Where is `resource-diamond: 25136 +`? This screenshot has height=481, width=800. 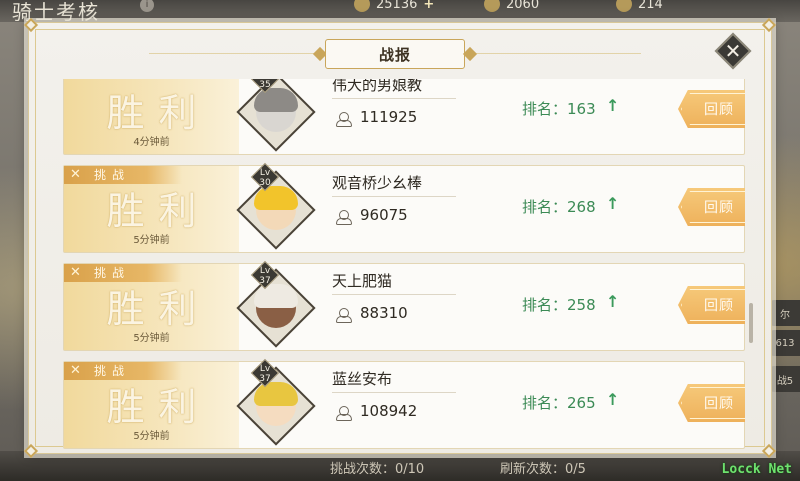
resource-diamond: 25136 + is located at coordinates (394, 7).